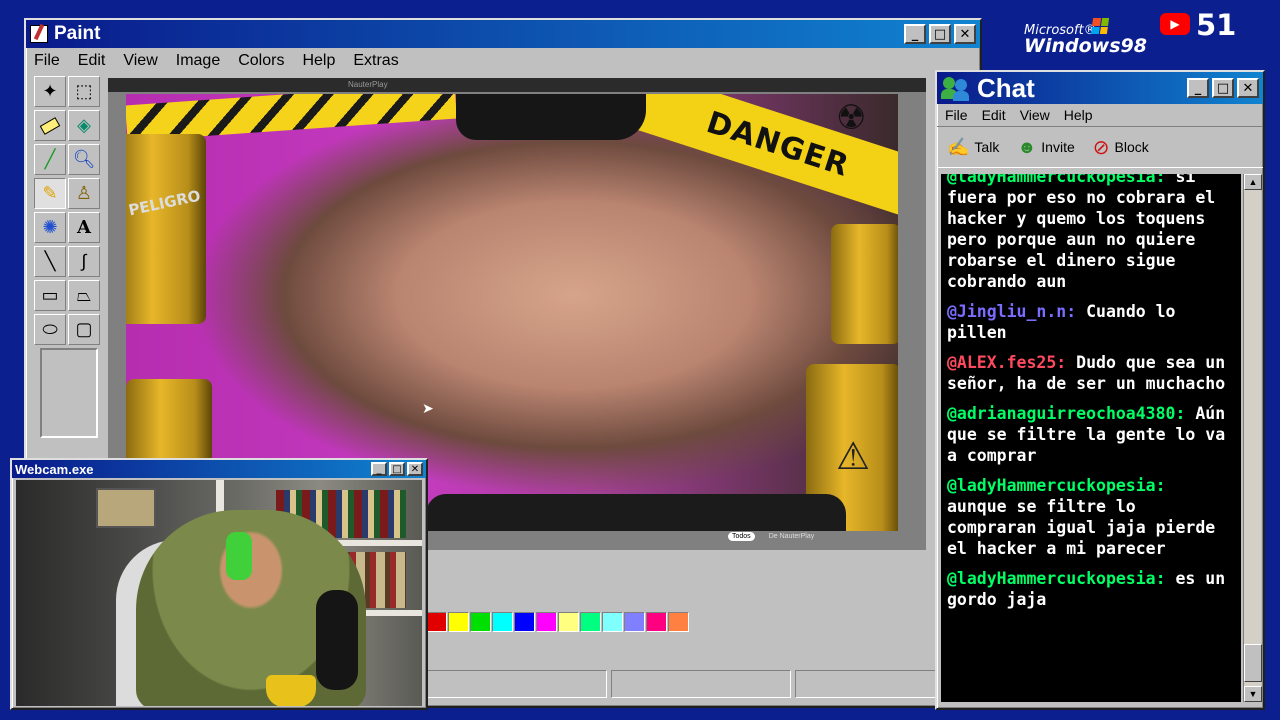  What do you see at coordinates (84, 159) in the screenshot?
I see `magnifier-icon: 🔍︎` at bounding box center [84, 159].